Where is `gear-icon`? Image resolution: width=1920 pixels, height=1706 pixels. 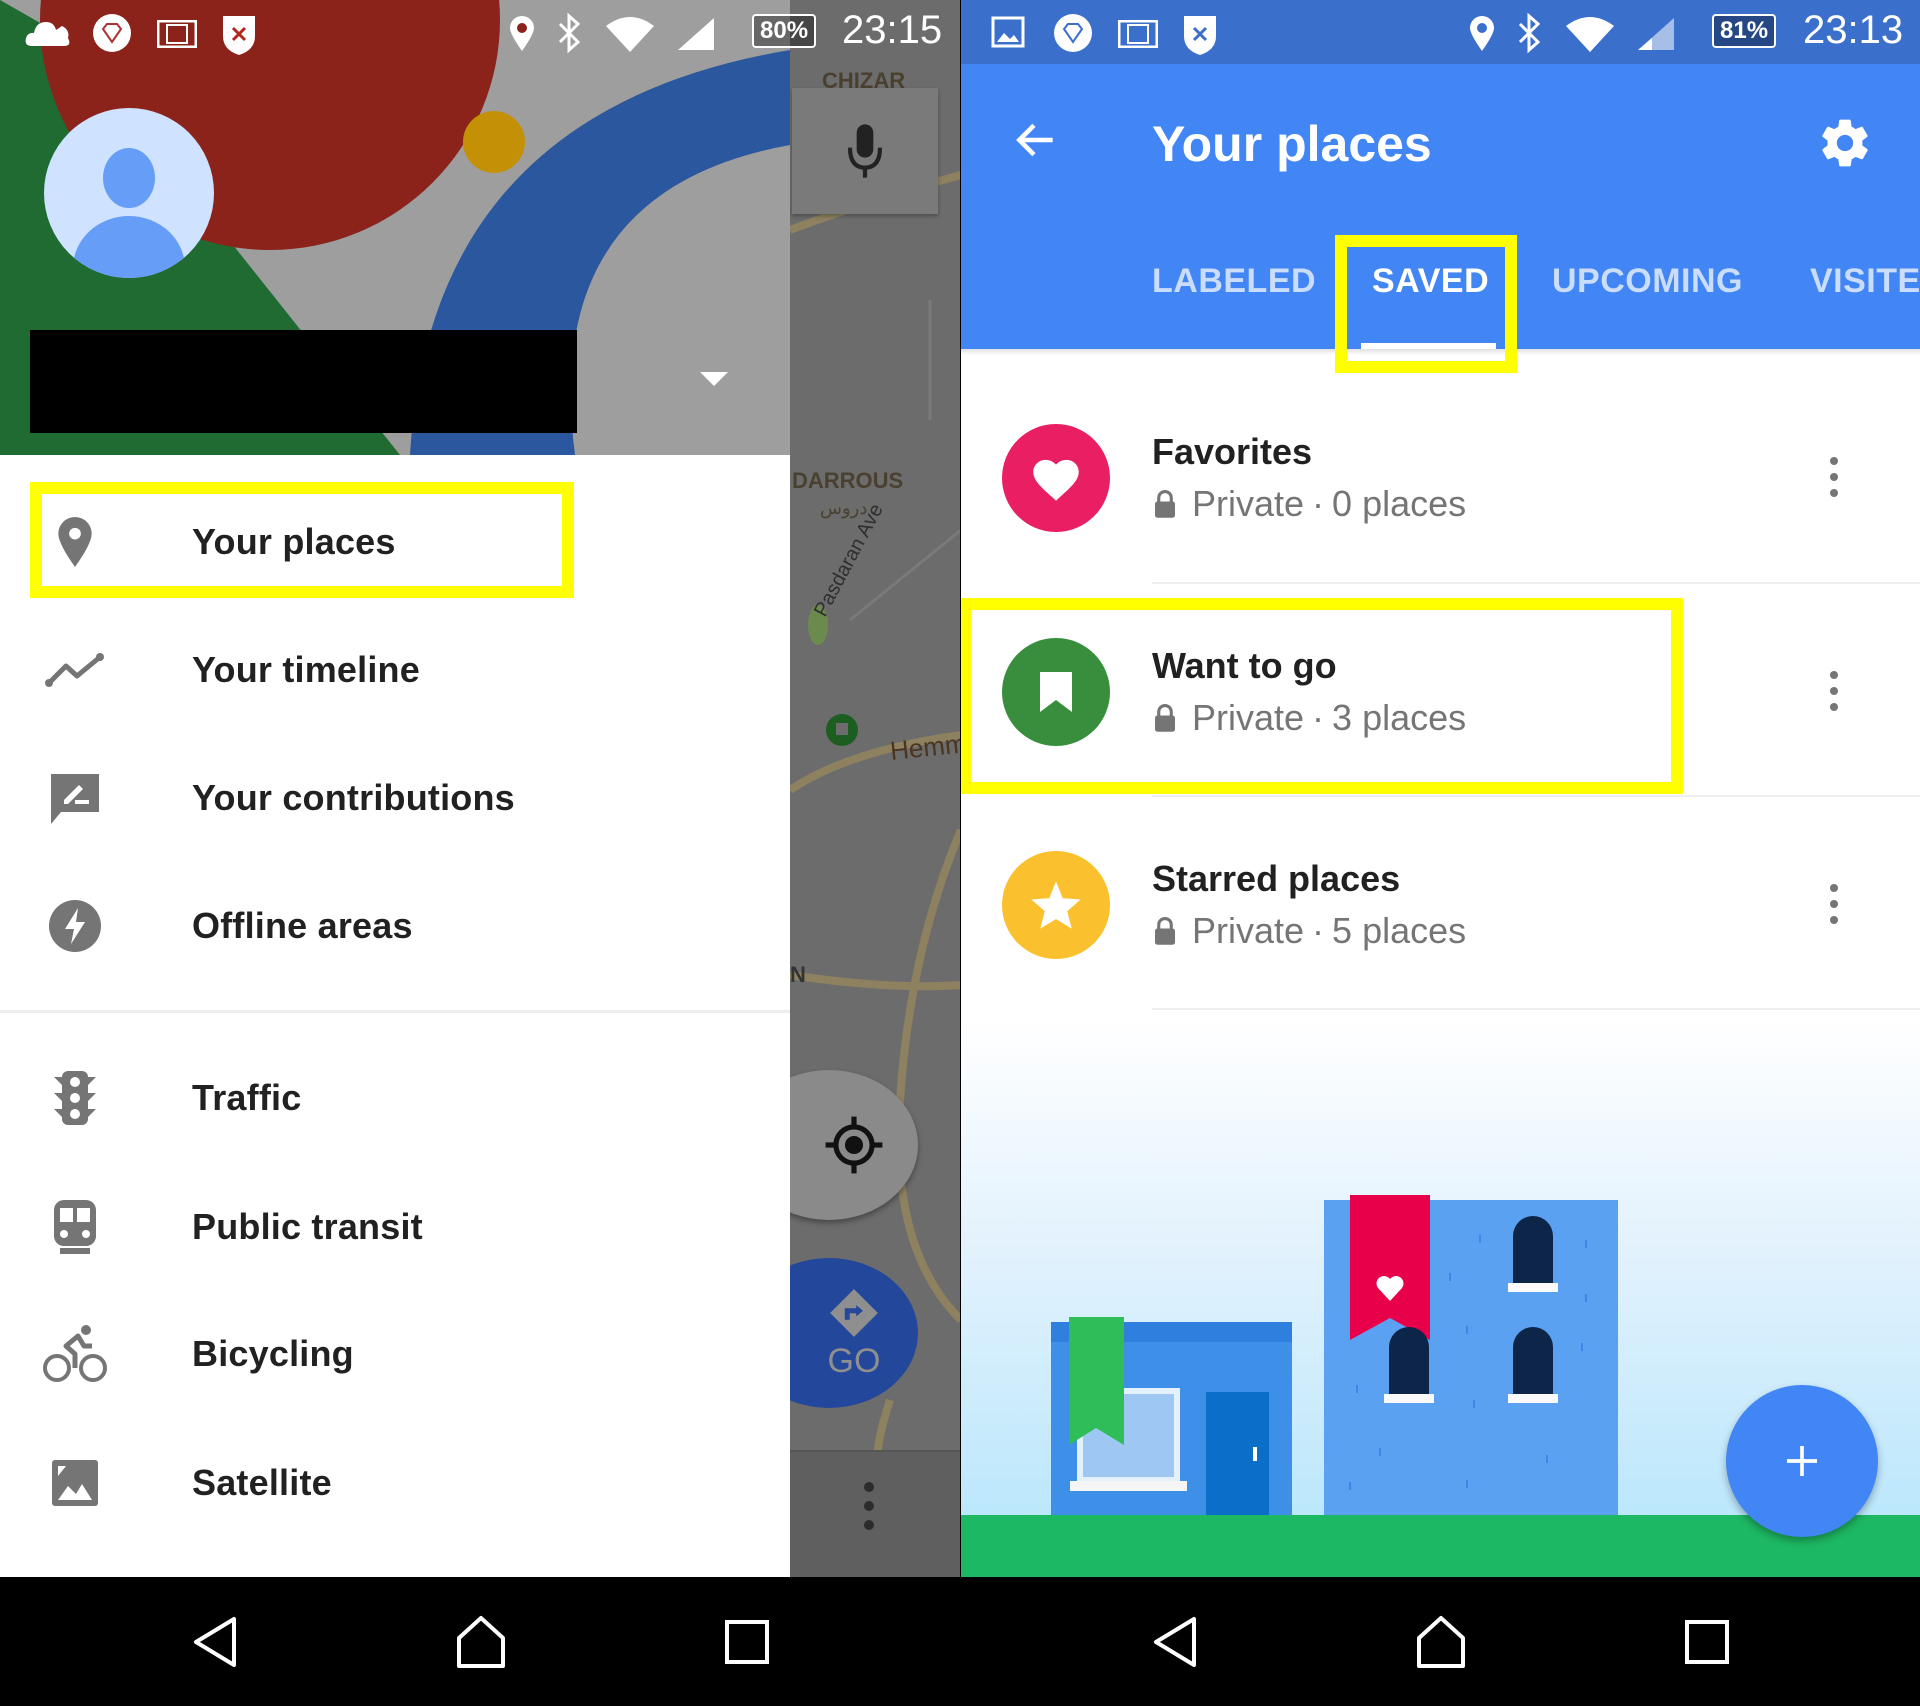 gear-icon is located at coordinates (1845, 143).